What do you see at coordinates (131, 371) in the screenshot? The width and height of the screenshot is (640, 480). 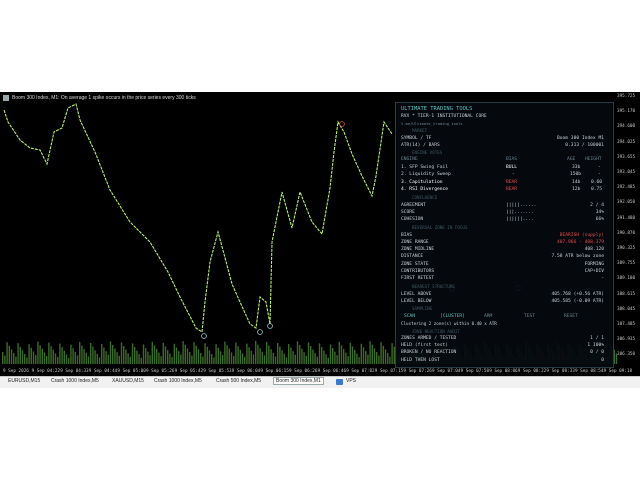 I see `time-tick-label: 9 Sep 05:00` at bounding box center [131, 371].